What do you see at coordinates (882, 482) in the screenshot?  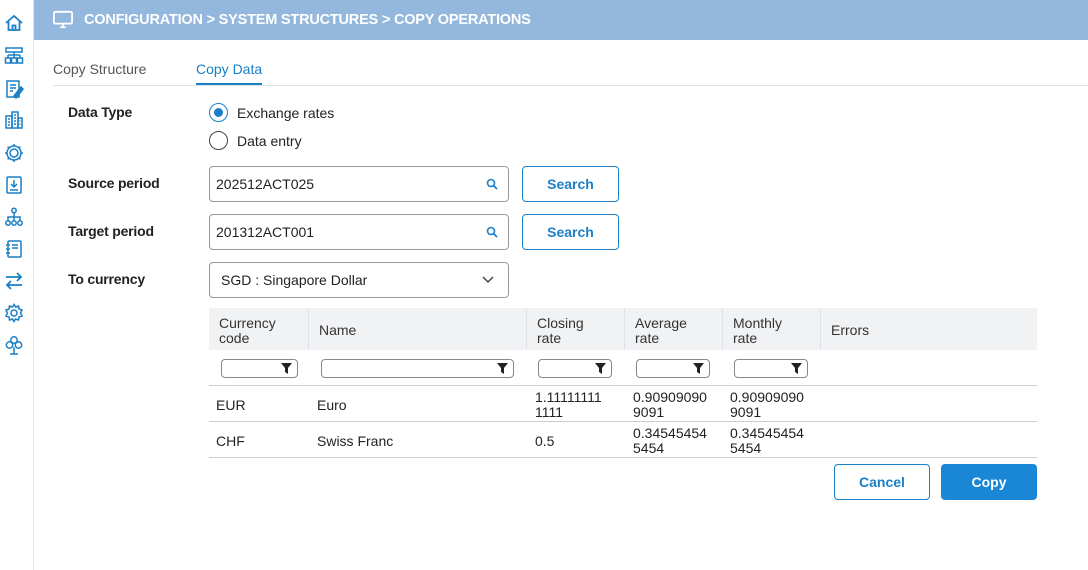 I see `cancel-button: Cancel` at bounding box center [882, 482].